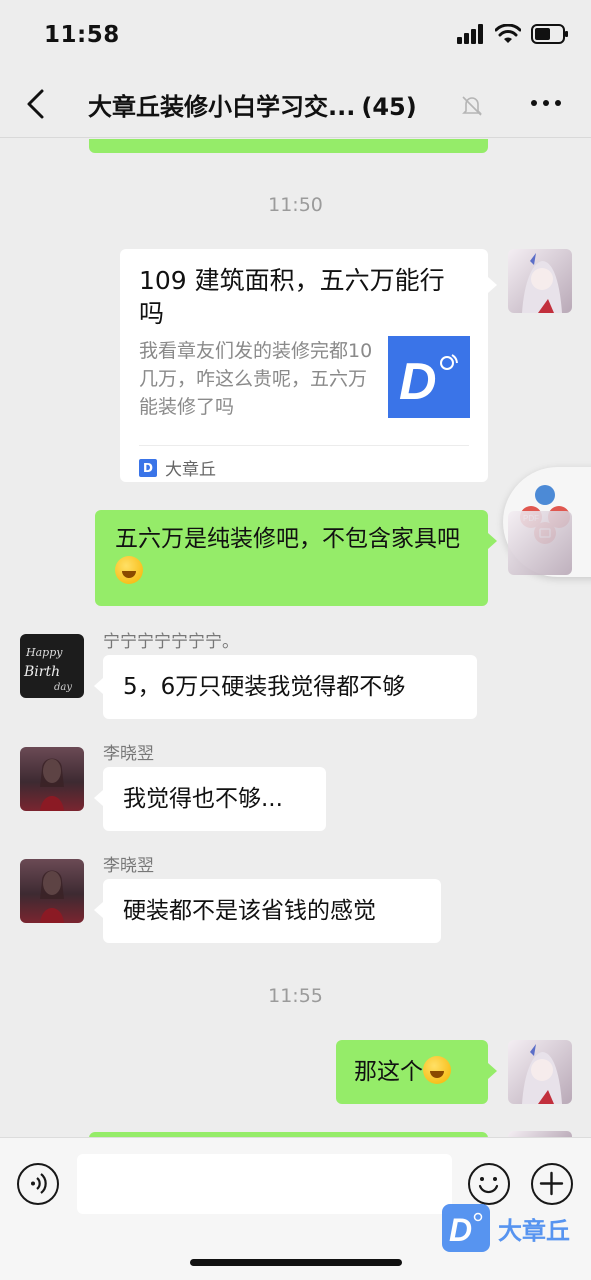 The image size is (591, 1280). I want to click on watermark: D 大章丘, so click(506, 1228).